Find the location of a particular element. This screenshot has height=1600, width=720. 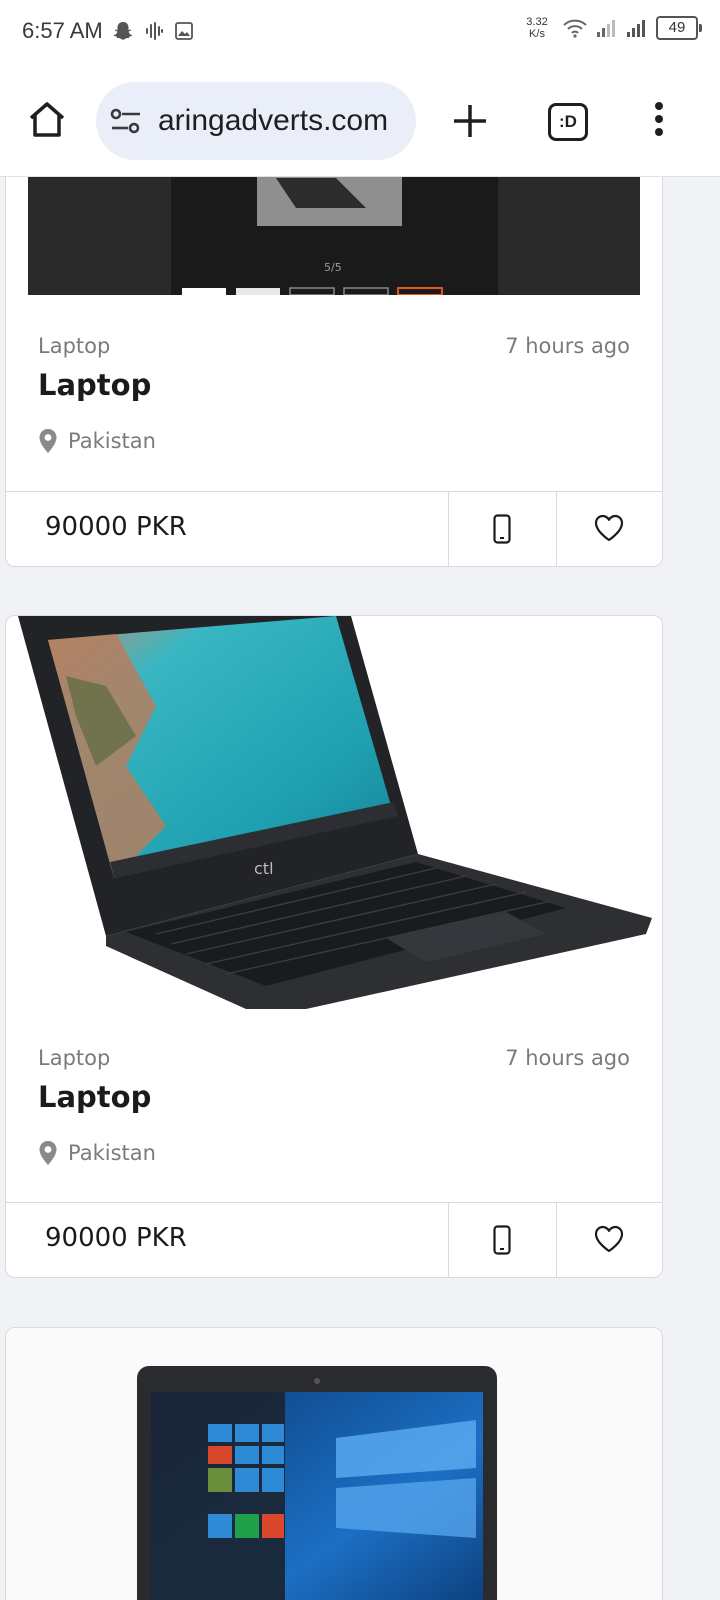

home-icon is located at coordinates (47, 120).